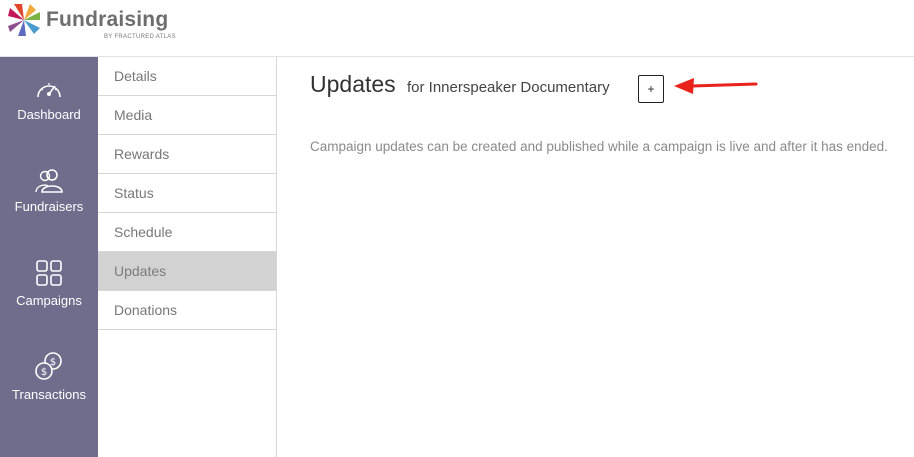  What do you see at coordinates (24, 20) in the screenshot?
I see `pinwheel-logo-icon` at bounding box center [24, 20].